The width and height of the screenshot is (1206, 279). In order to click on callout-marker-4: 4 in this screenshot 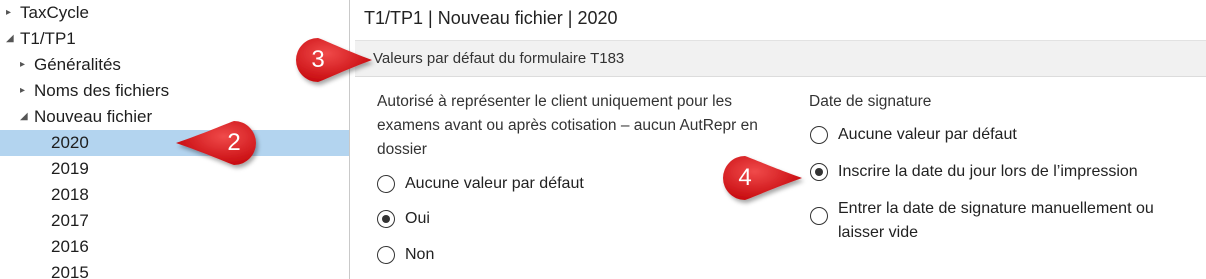, I will do `click(763, 178)`.